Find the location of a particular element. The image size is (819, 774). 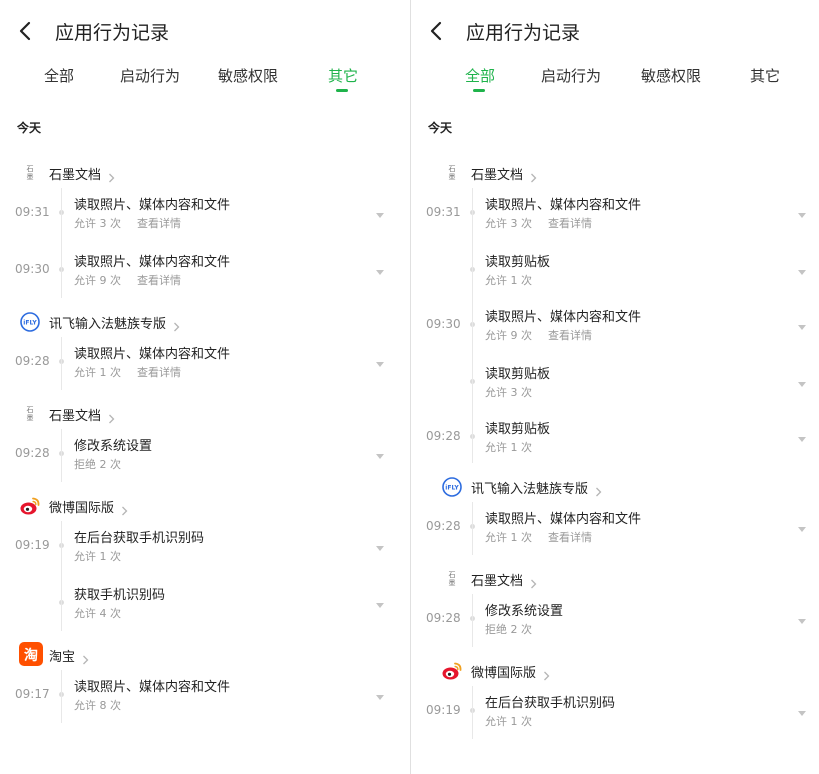

active-tab-indicator is located at coordinates (479, 90).